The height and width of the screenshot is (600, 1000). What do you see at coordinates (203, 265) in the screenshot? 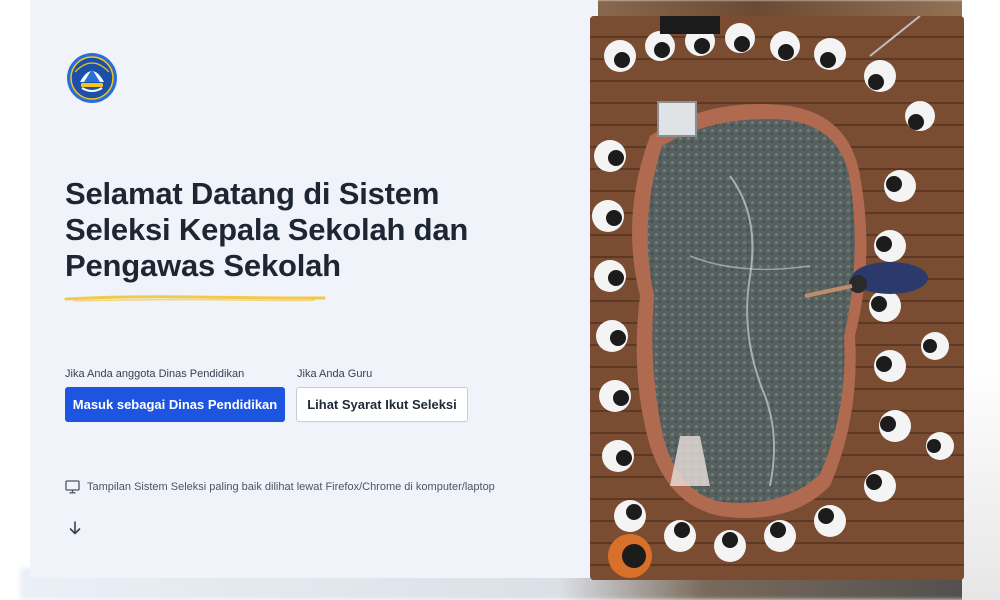
I see `headline-line-3: Pengawas Sekolah` at bounding box center [203, 265].